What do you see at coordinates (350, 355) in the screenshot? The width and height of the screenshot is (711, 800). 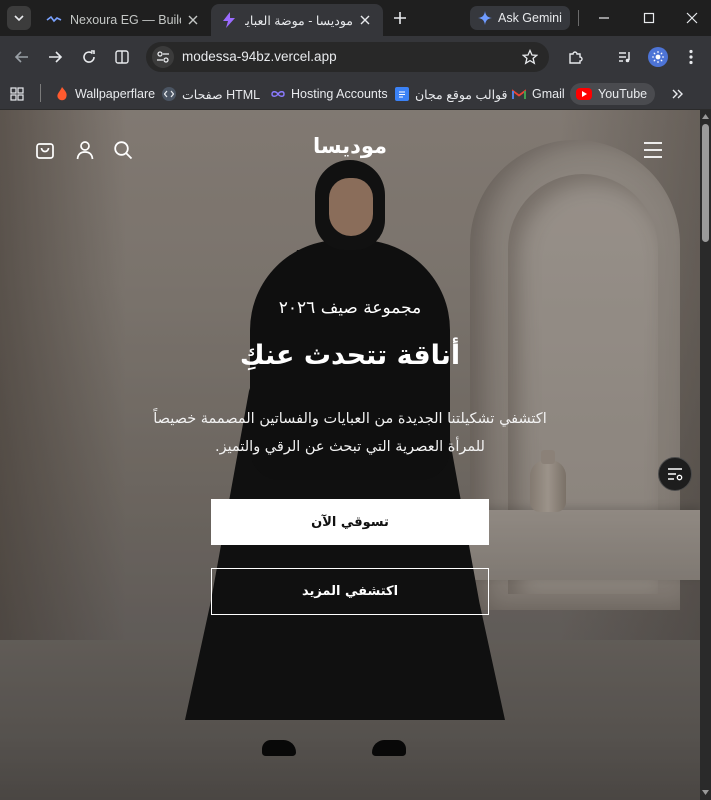 I see `hero-title: أناقة تتحدث عنكِ` at bounding box center [350, 355].